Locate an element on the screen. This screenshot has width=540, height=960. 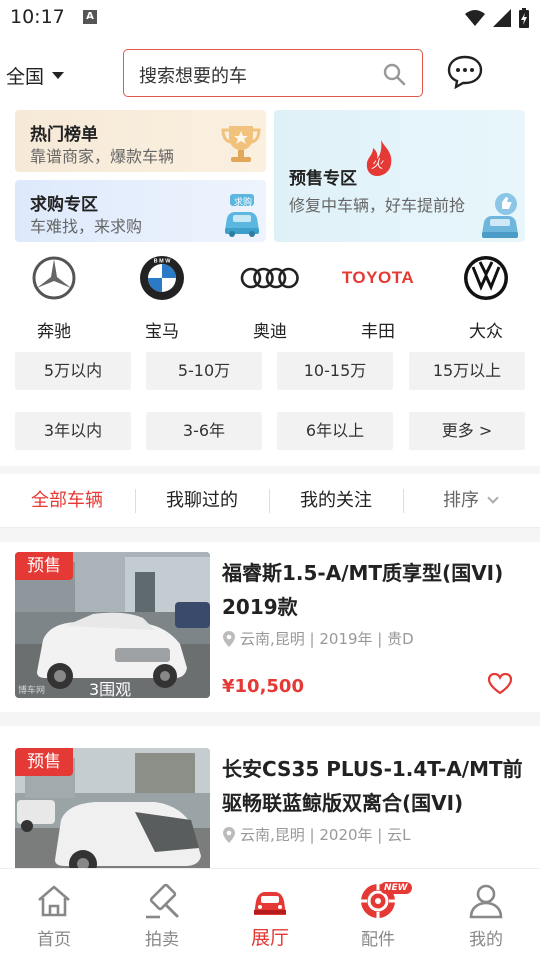
fire-glyph: 火 is located at coordinates (377, 164).